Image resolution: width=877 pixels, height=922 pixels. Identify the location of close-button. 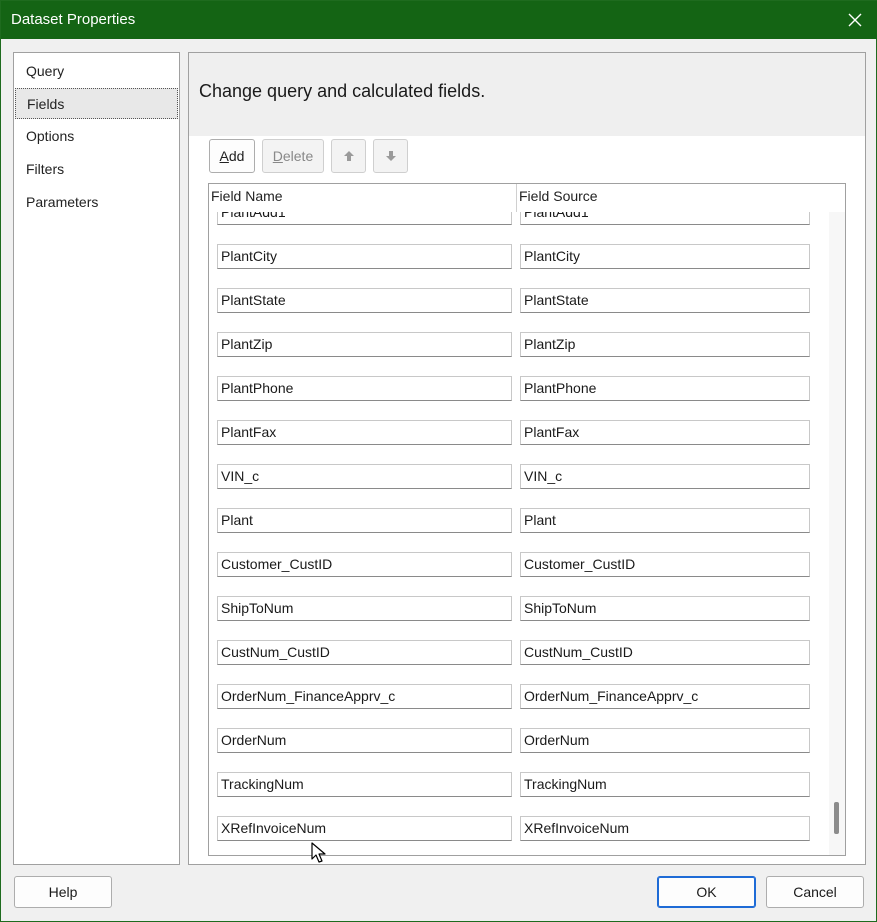
(854, 20).